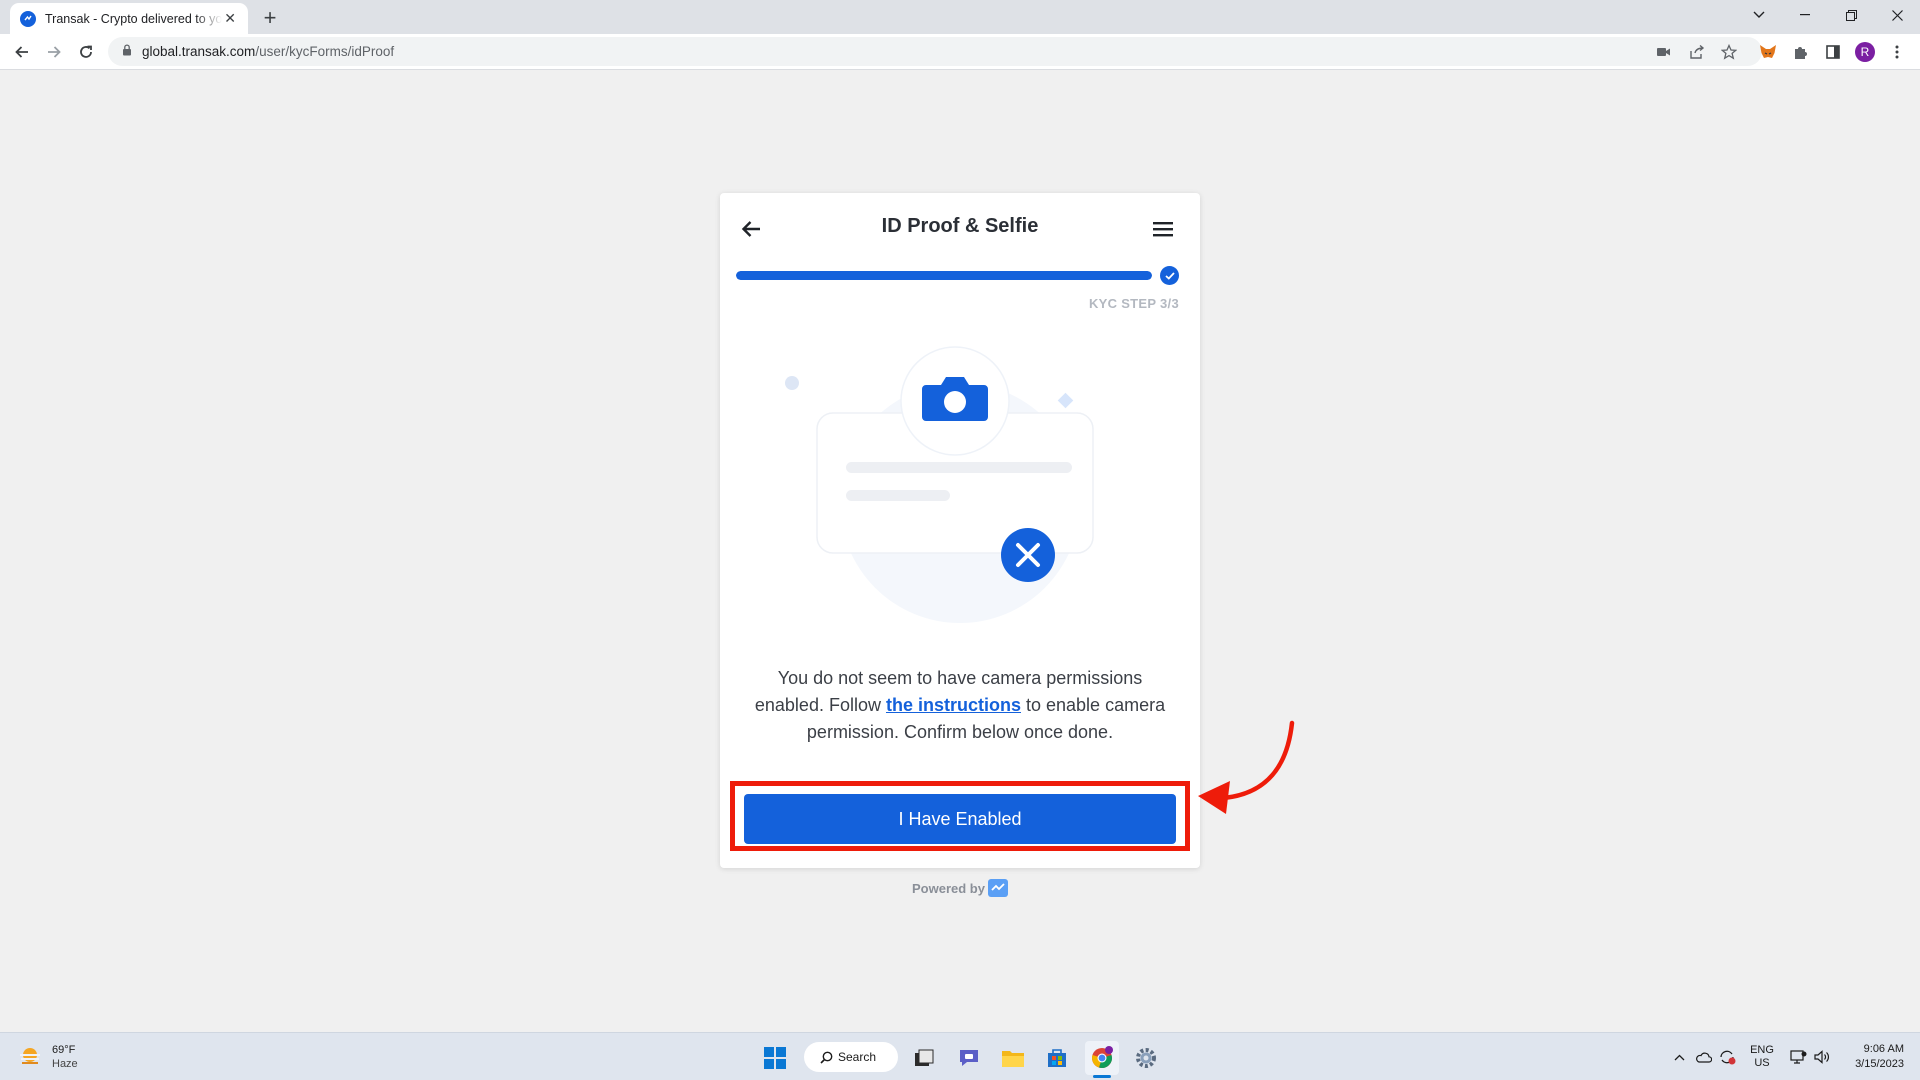  Describe the element at coordinates (30, 1056) in the screenshot. I see `haze-weather-icon` at that location.